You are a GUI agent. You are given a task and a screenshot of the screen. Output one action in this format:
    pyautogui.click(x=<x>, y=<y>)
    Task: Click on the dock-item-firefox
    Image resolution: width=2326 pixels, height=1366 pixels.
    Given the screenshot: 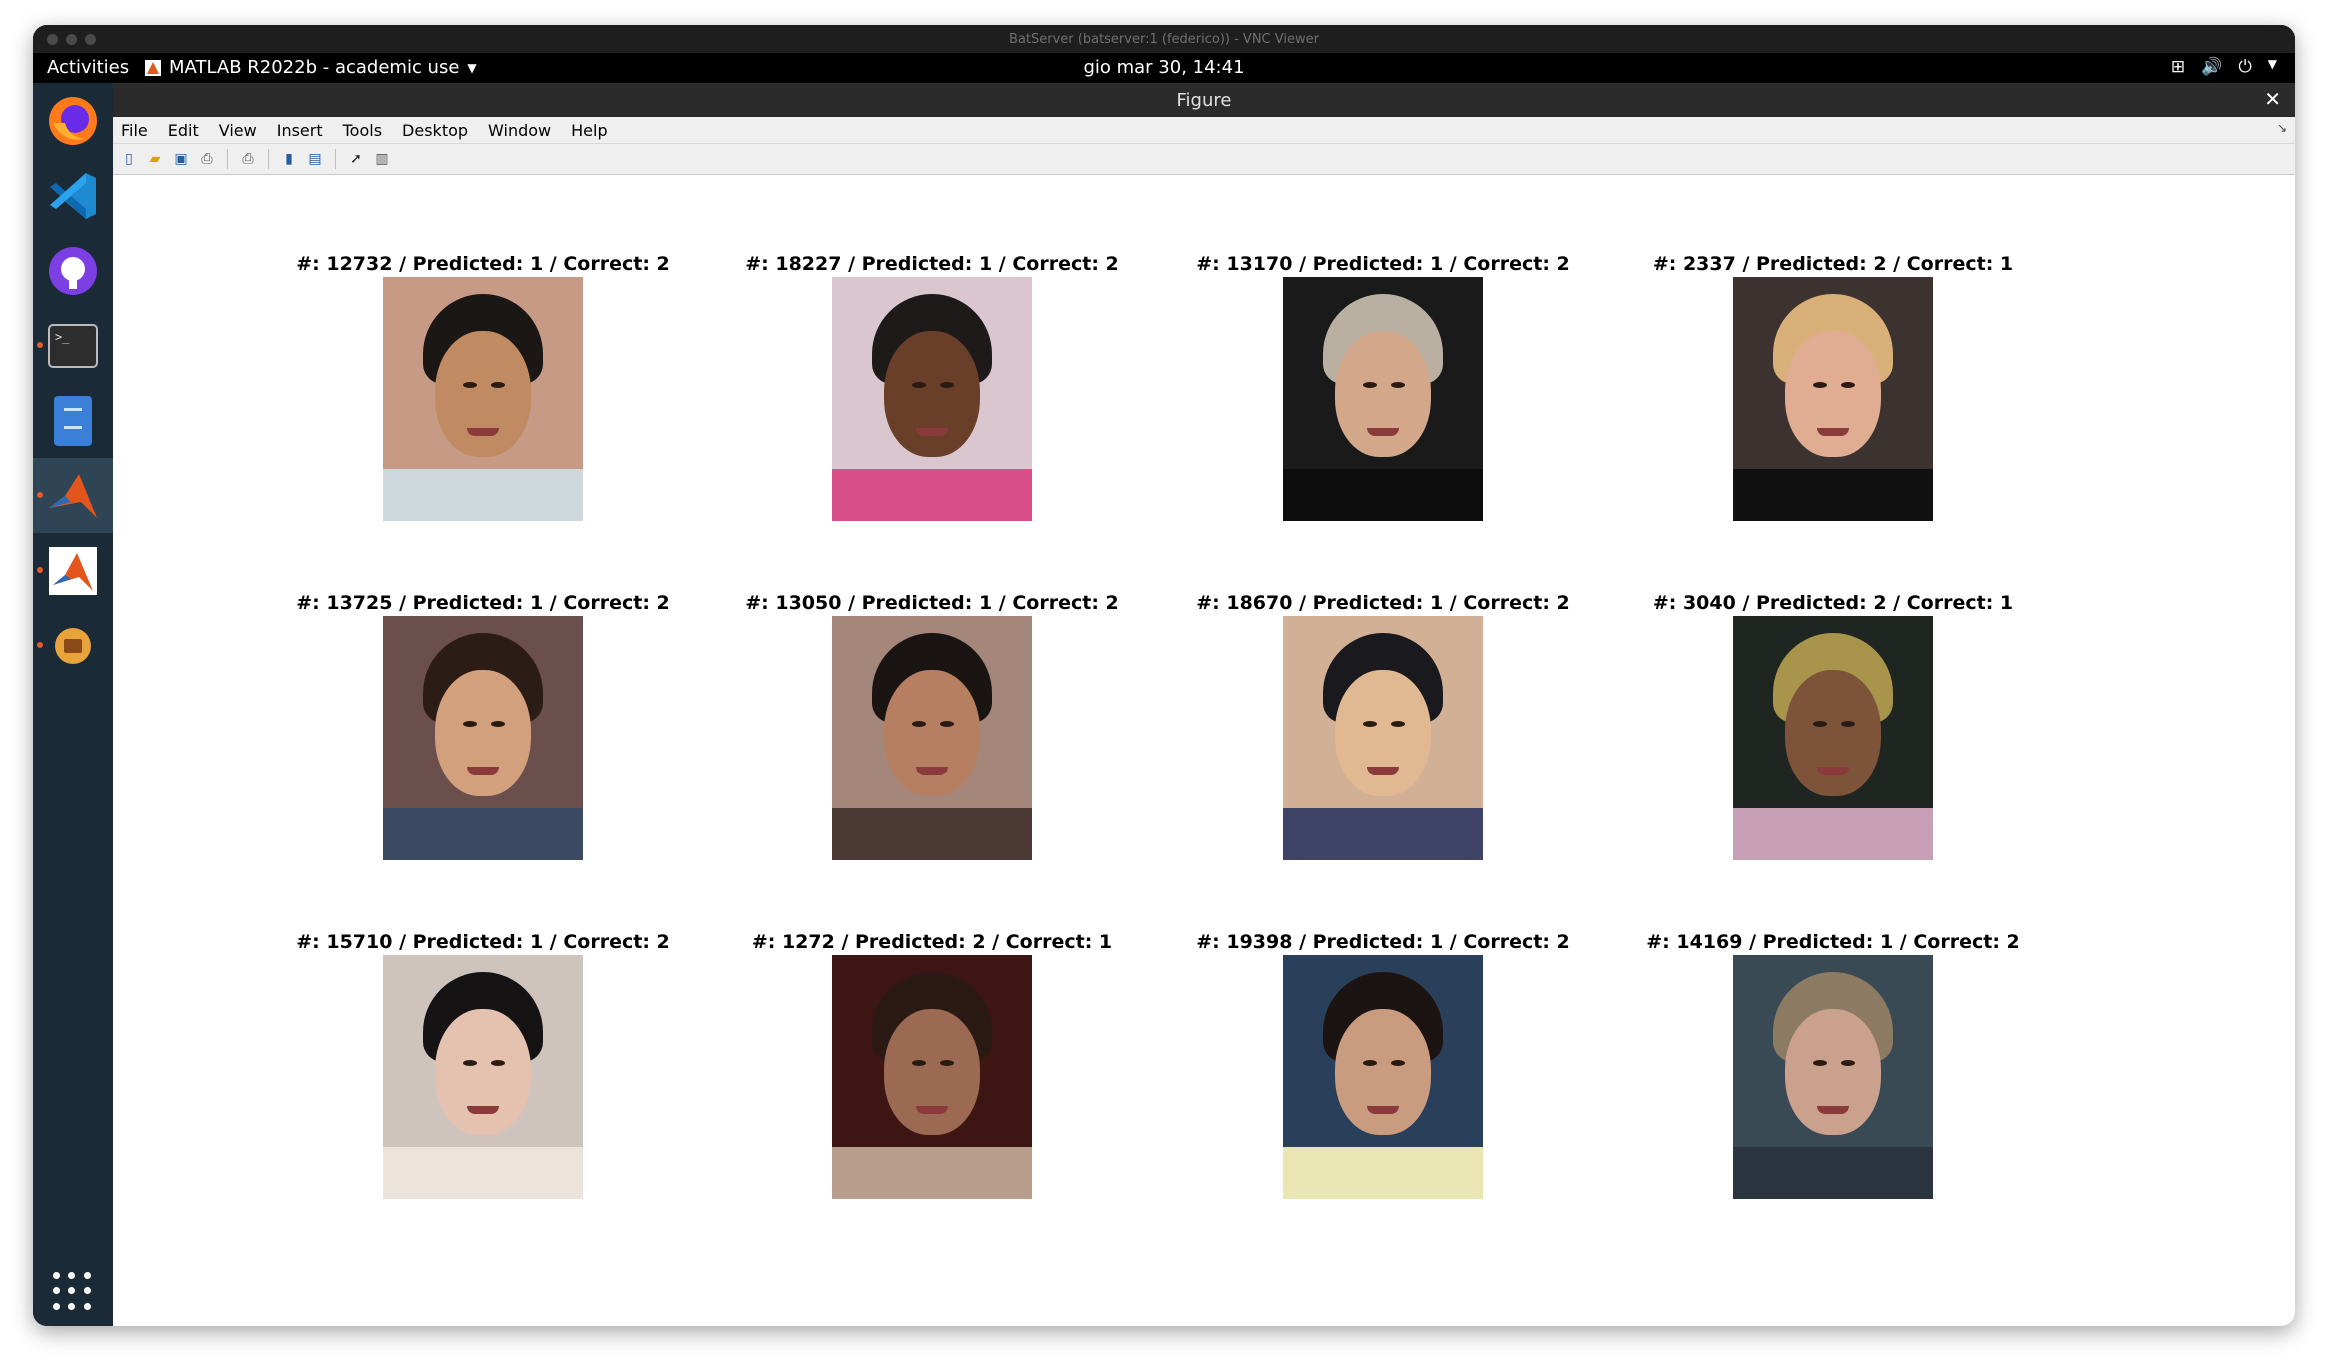 What is the action you would take?
    pyautogui.click(x=73, y=120)
    